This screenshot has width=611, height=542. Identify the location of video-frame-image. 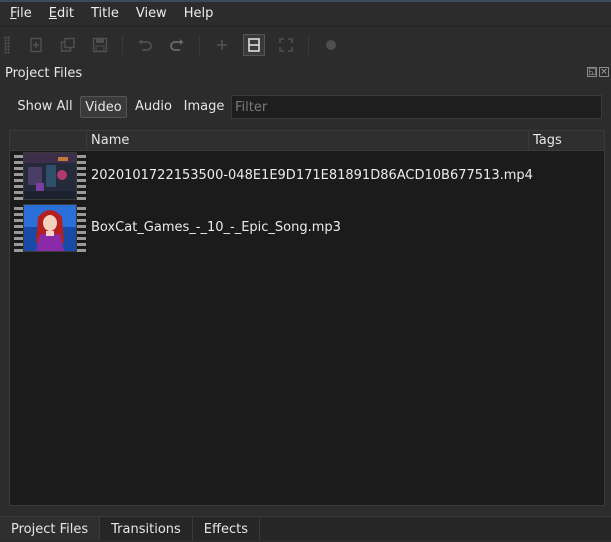
(50, 176).